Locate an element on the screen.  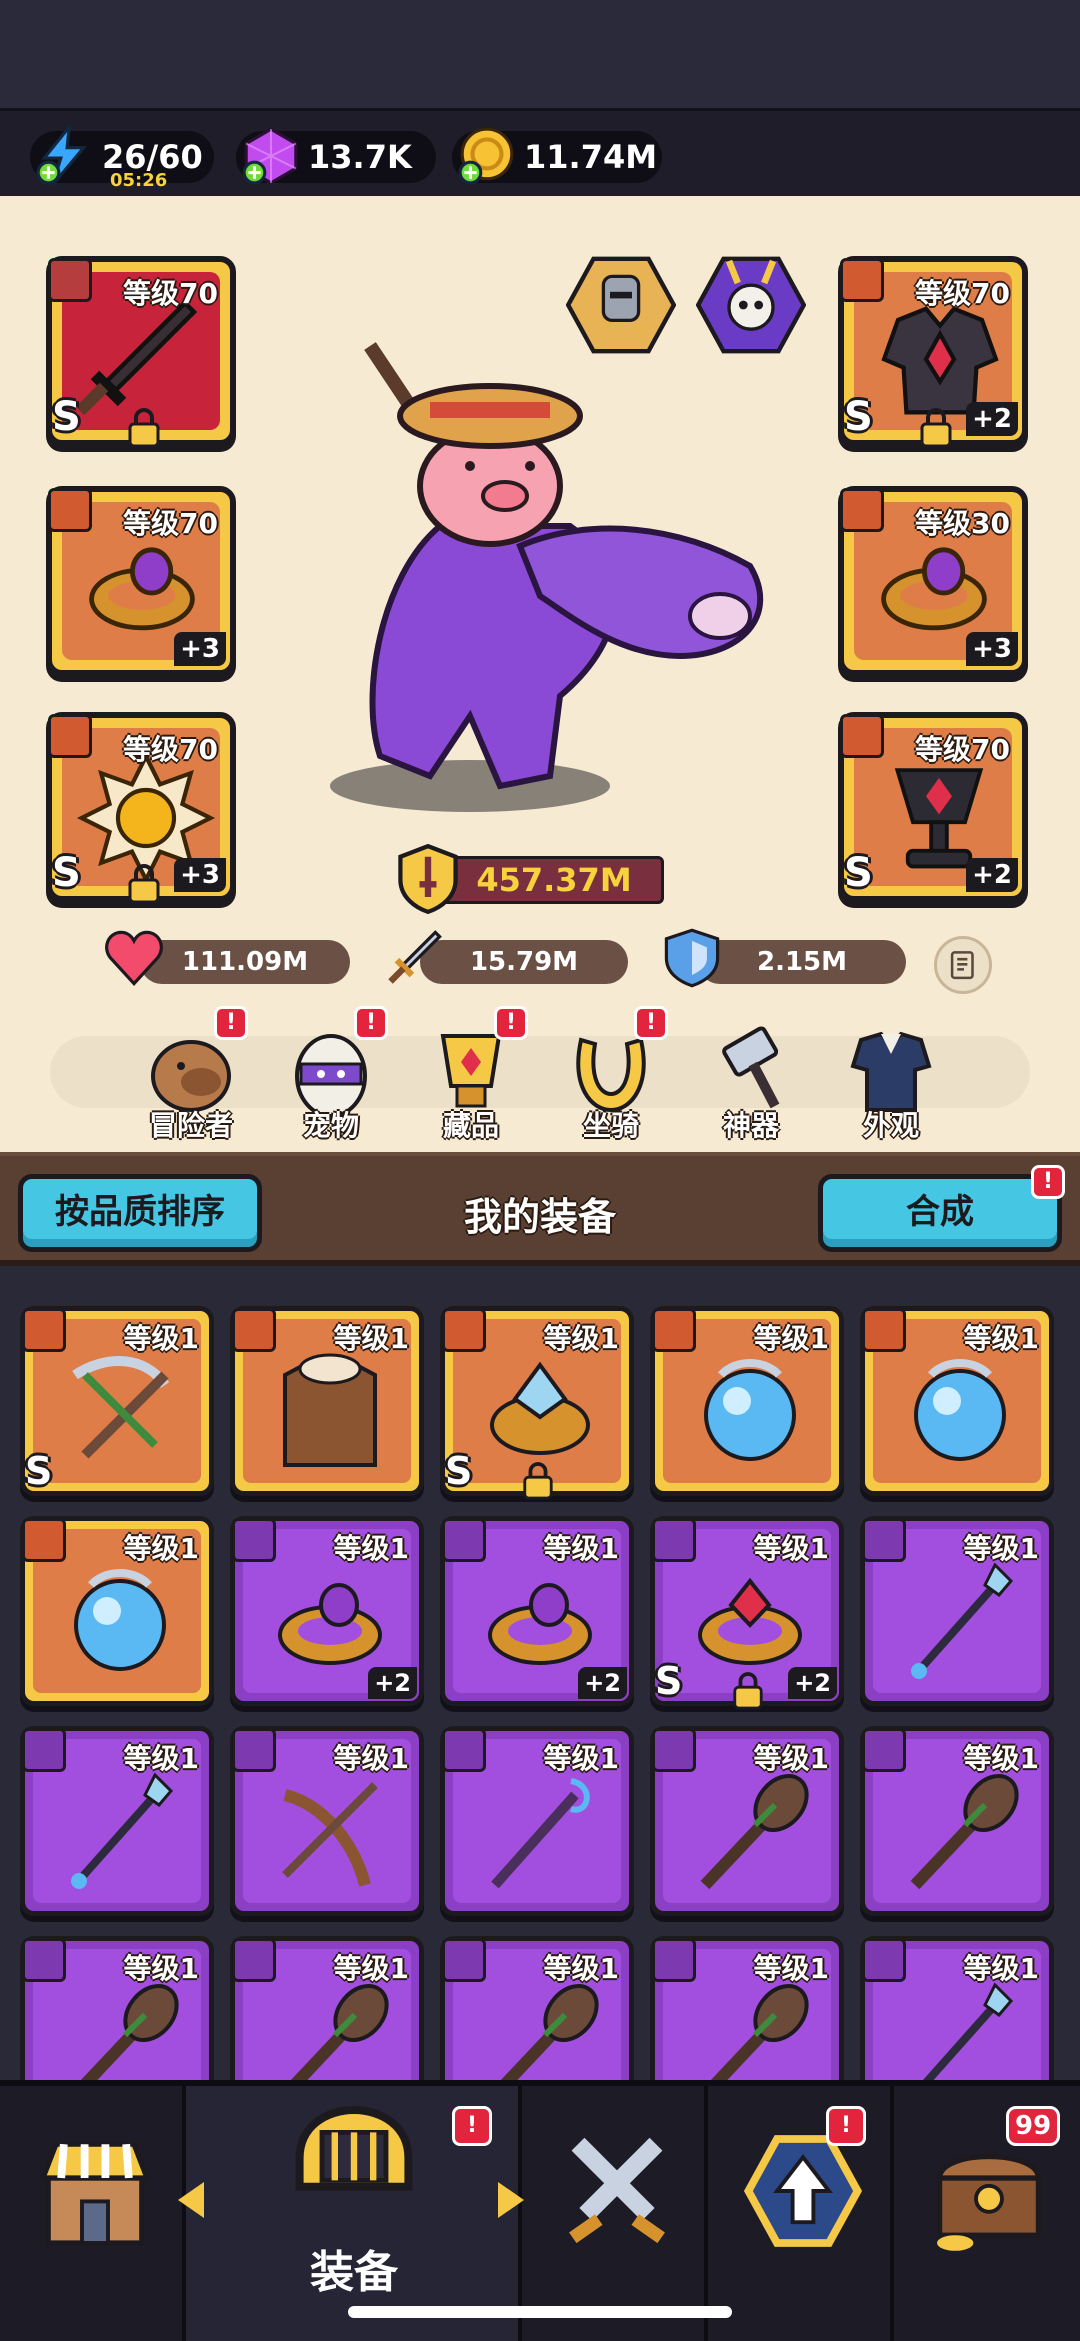
menu-pet: 宠物 ! is located at coordinates (332, 1075).